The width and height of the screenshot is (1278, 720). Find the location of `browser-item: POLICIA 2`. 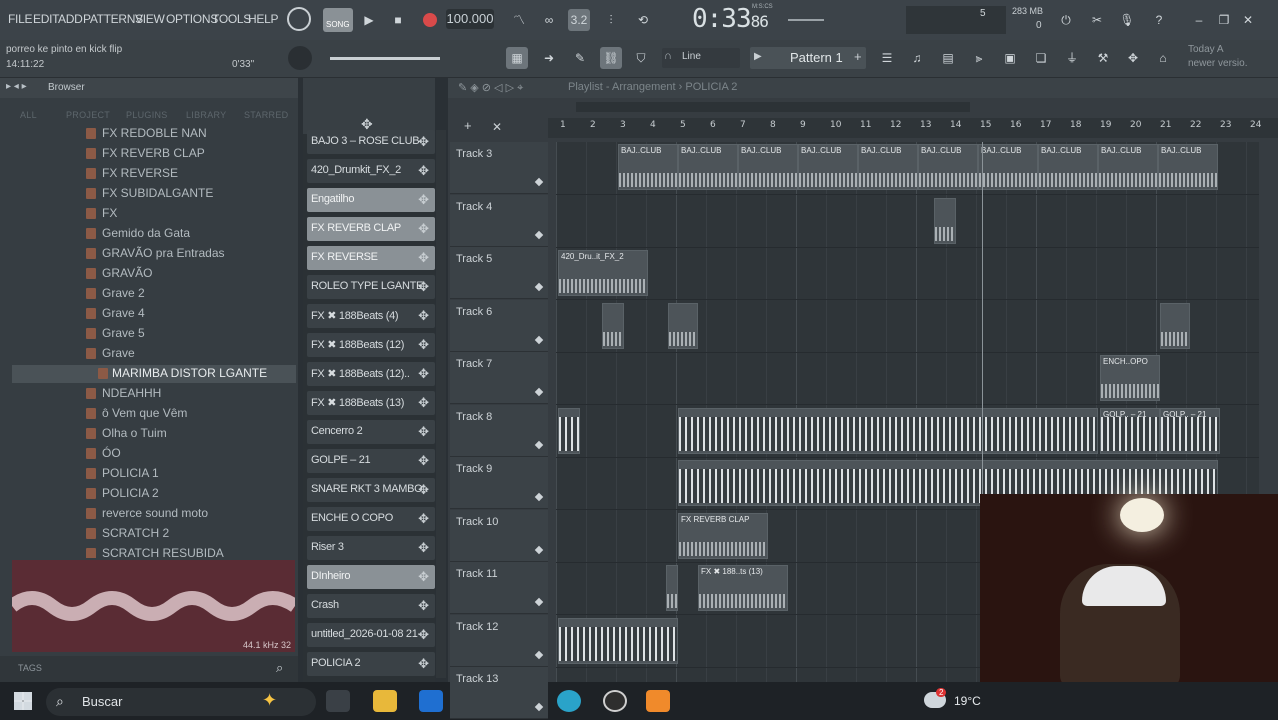

browser-item: POLICIA 2 is located at coordinates (189, 494).